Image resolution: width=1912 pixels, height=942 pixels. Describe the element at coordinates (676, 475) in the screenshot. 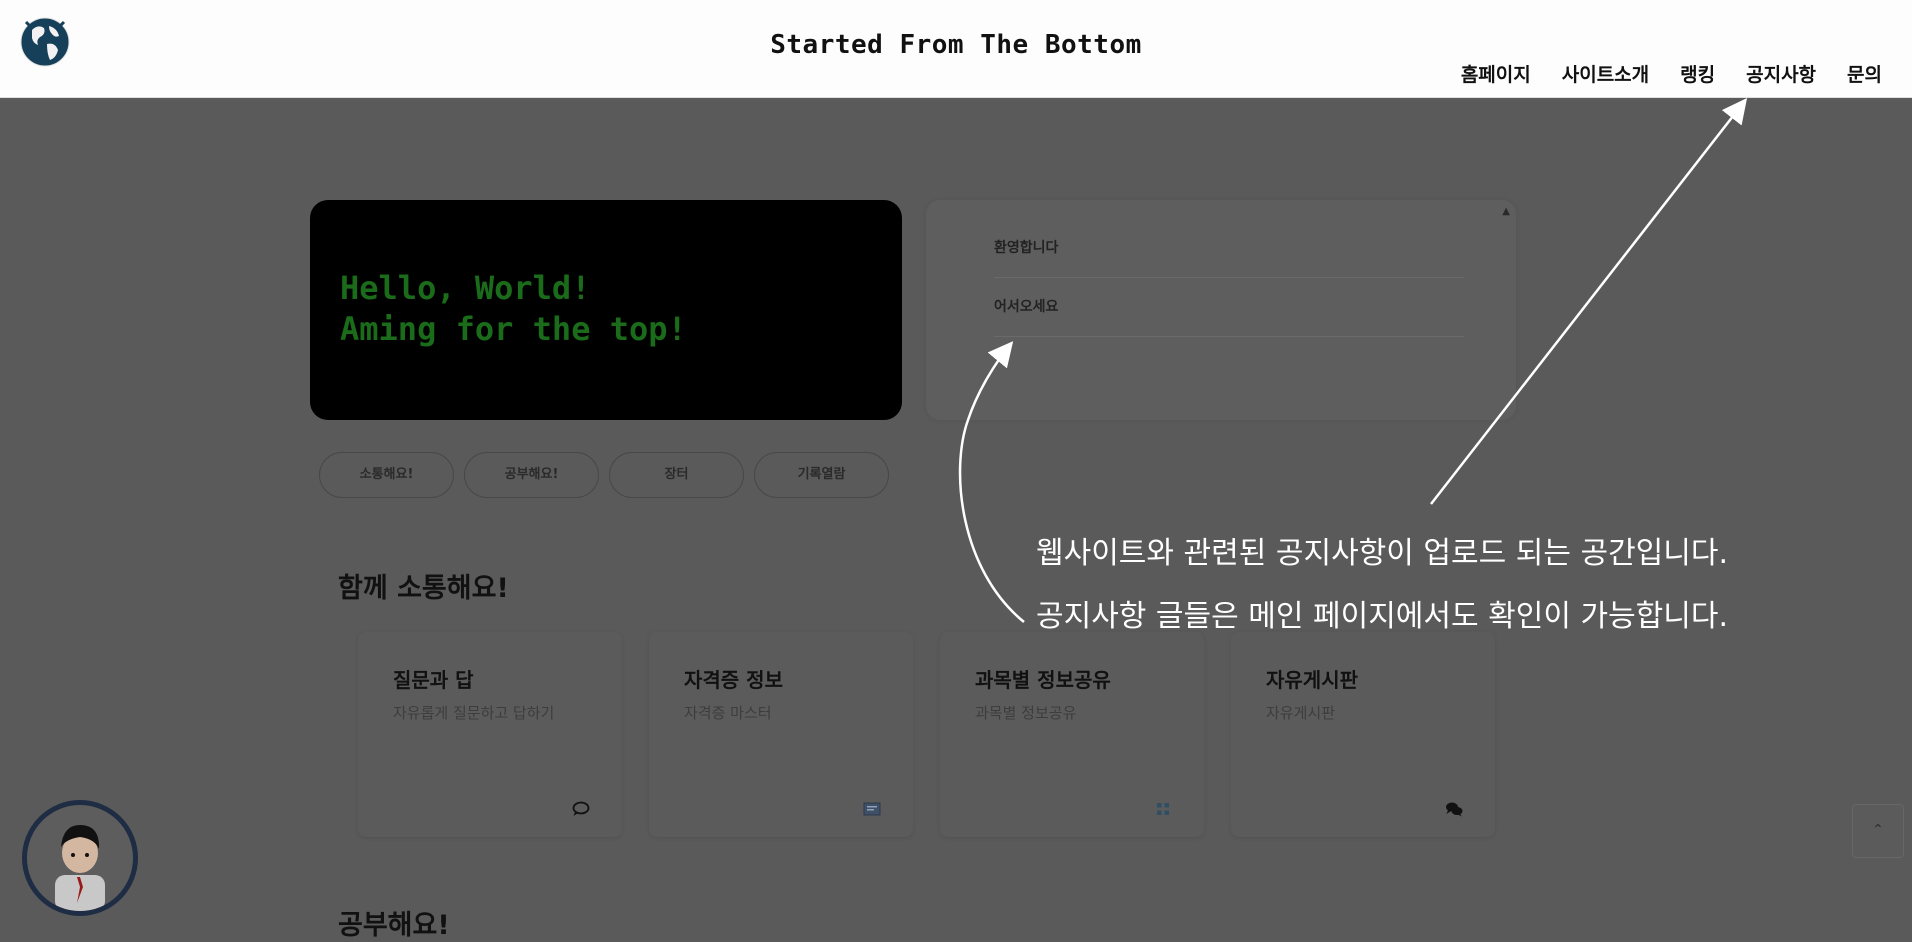

I see `pill-market: 장터` at that location.